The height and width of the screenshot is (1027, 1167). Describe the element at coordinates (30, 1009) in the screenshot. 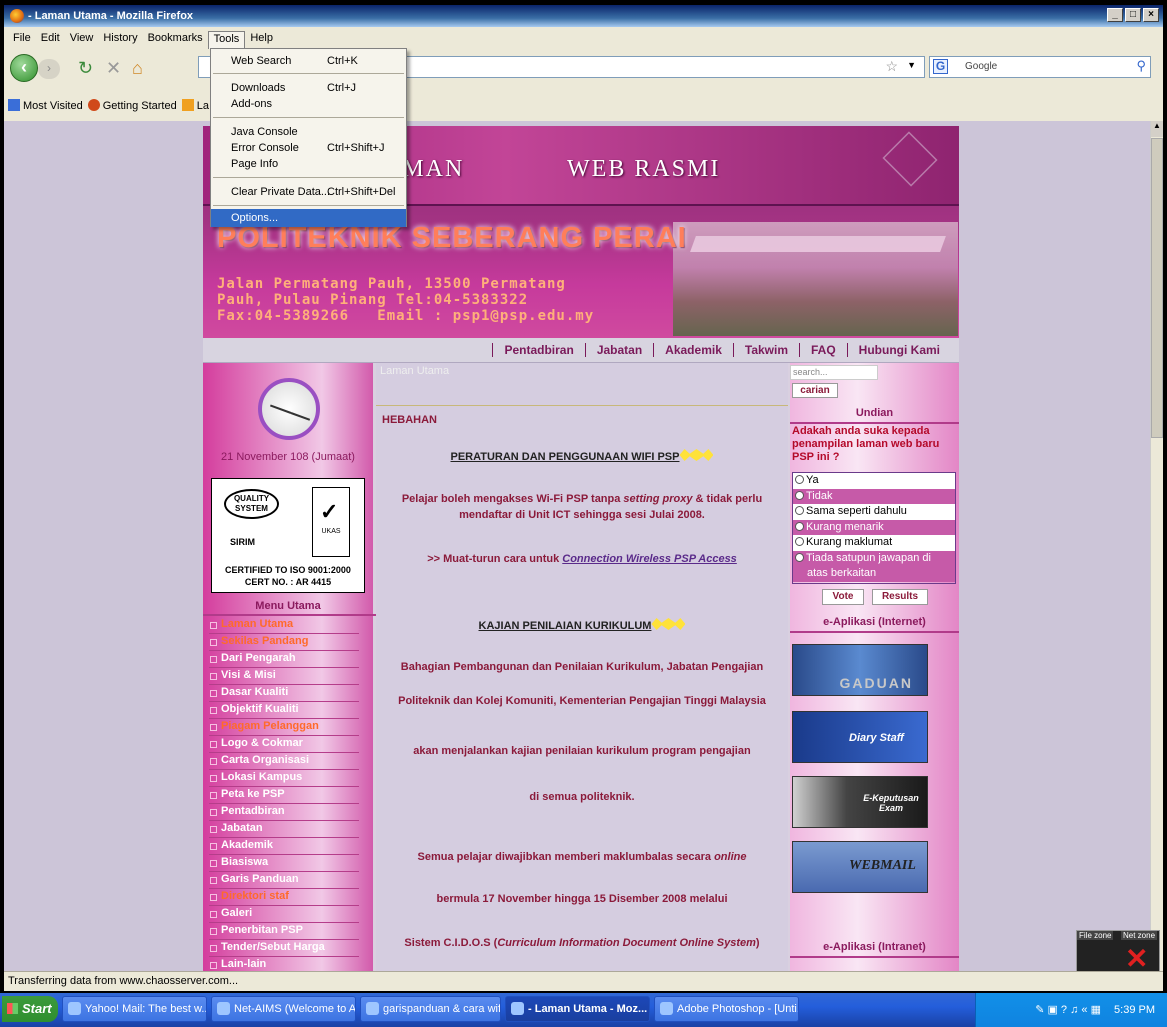

I see `start-button: Start` at that location.